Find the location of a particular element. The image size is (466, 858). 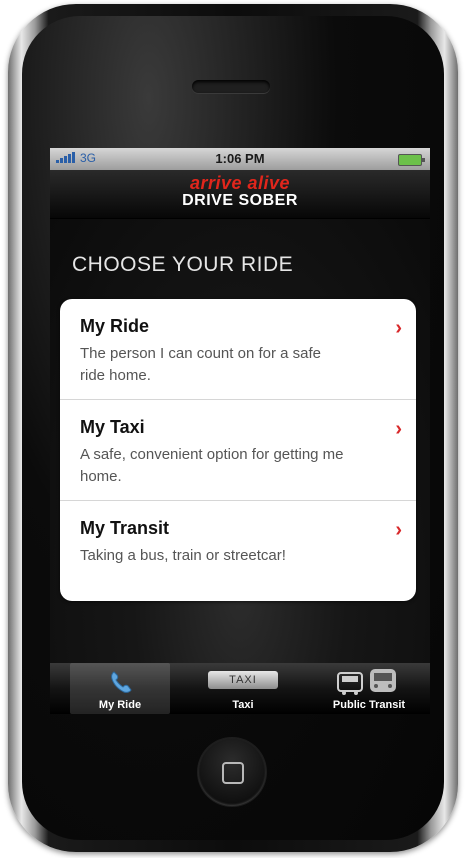

speaker-grille is located at coordinates (231, 86).